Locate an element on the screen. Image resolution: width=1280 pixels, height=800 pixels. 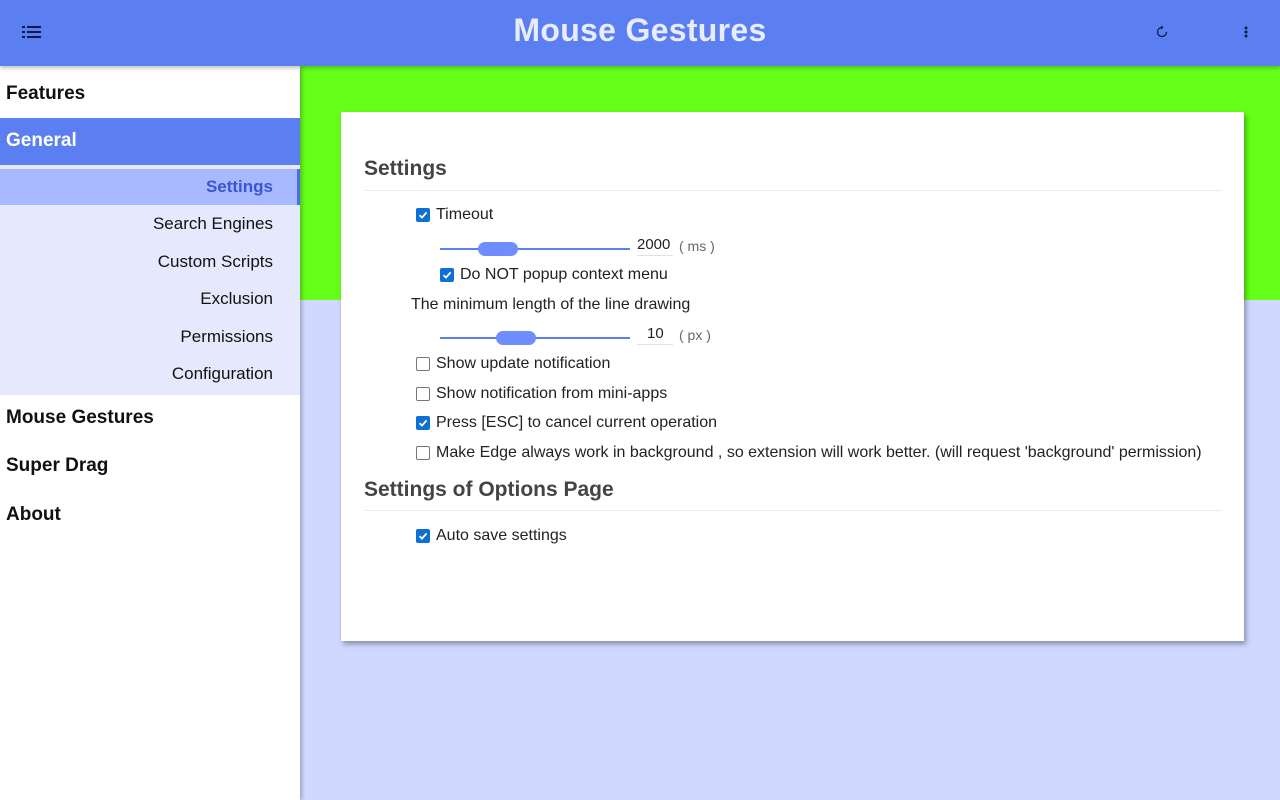
sidebar-item-mouse-gestures: Mouse Gestures is located at coordinates (150, 419).